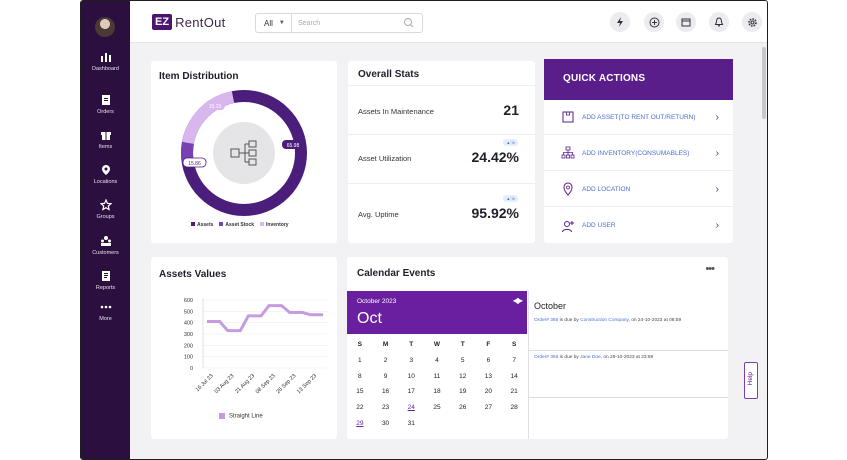 The height and width of the screenshot is (460, 847). I want to click on sidebar-label: Locations, so click(105, 182).